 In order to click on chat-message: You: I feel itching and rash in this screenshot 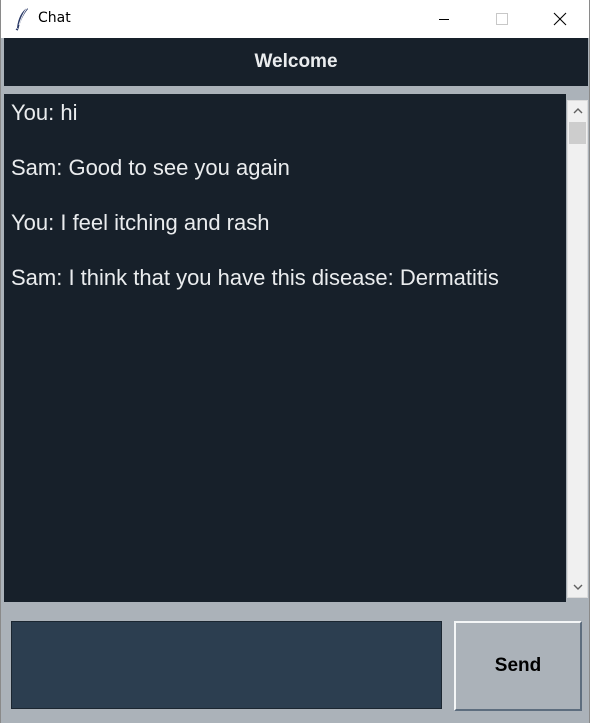, I will do `click(140, 222)`.